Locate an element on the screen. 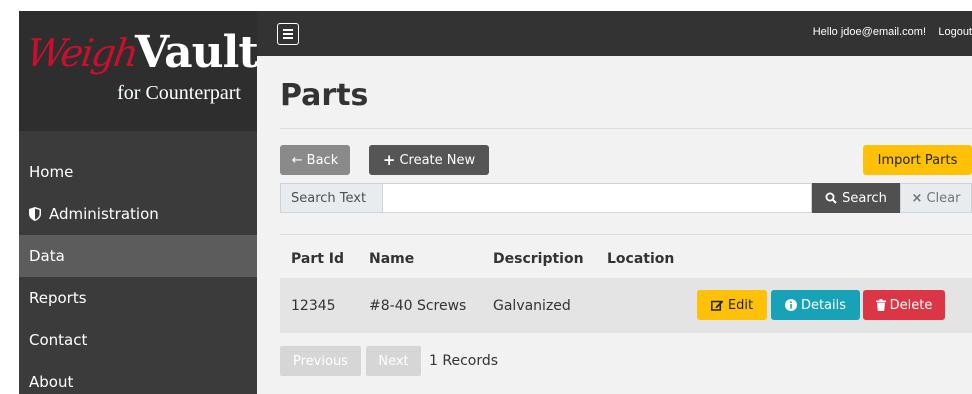  column-header-name: Name is located at coordinates (391, 259).